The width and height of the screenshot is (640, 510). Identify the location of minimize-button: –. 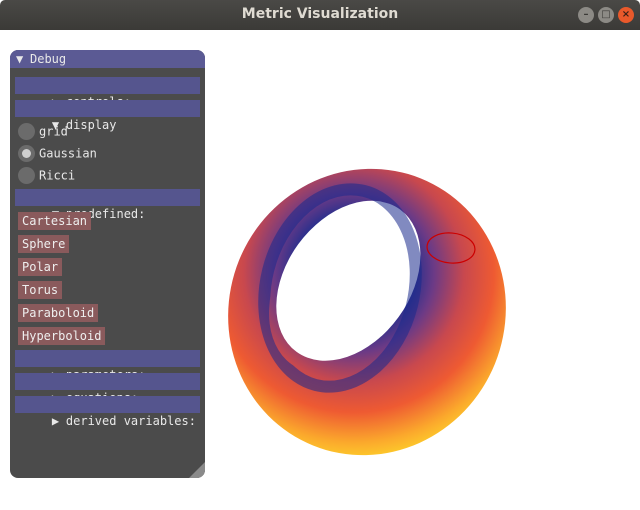
(586, 15).